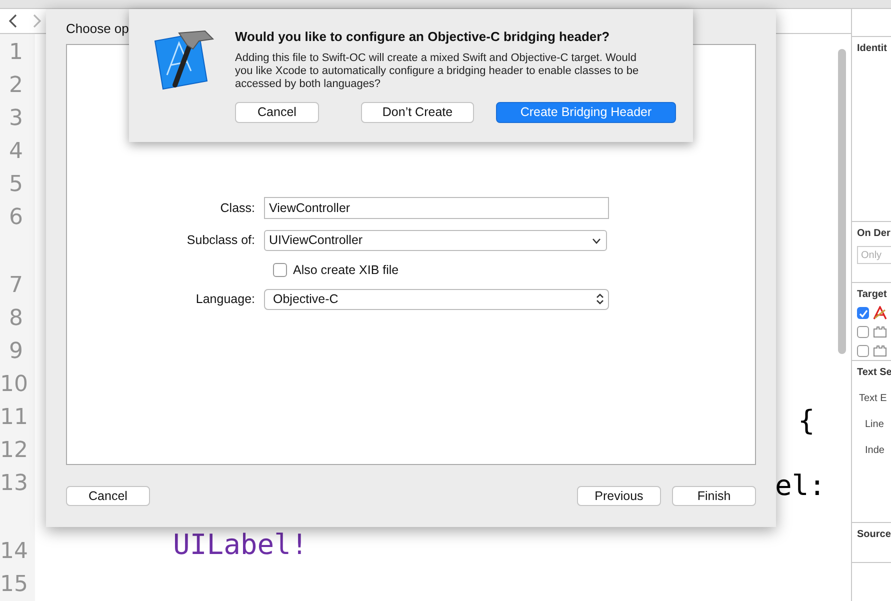  I want to click on section-title: Source, so click(874, 535).